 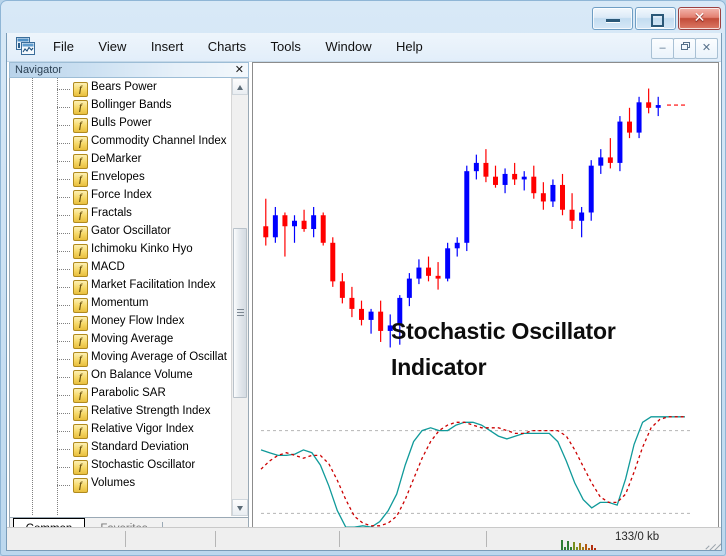 I want to click on chart-caption: Stochastic Oscillator Indicator, so click(x=554, y=349).